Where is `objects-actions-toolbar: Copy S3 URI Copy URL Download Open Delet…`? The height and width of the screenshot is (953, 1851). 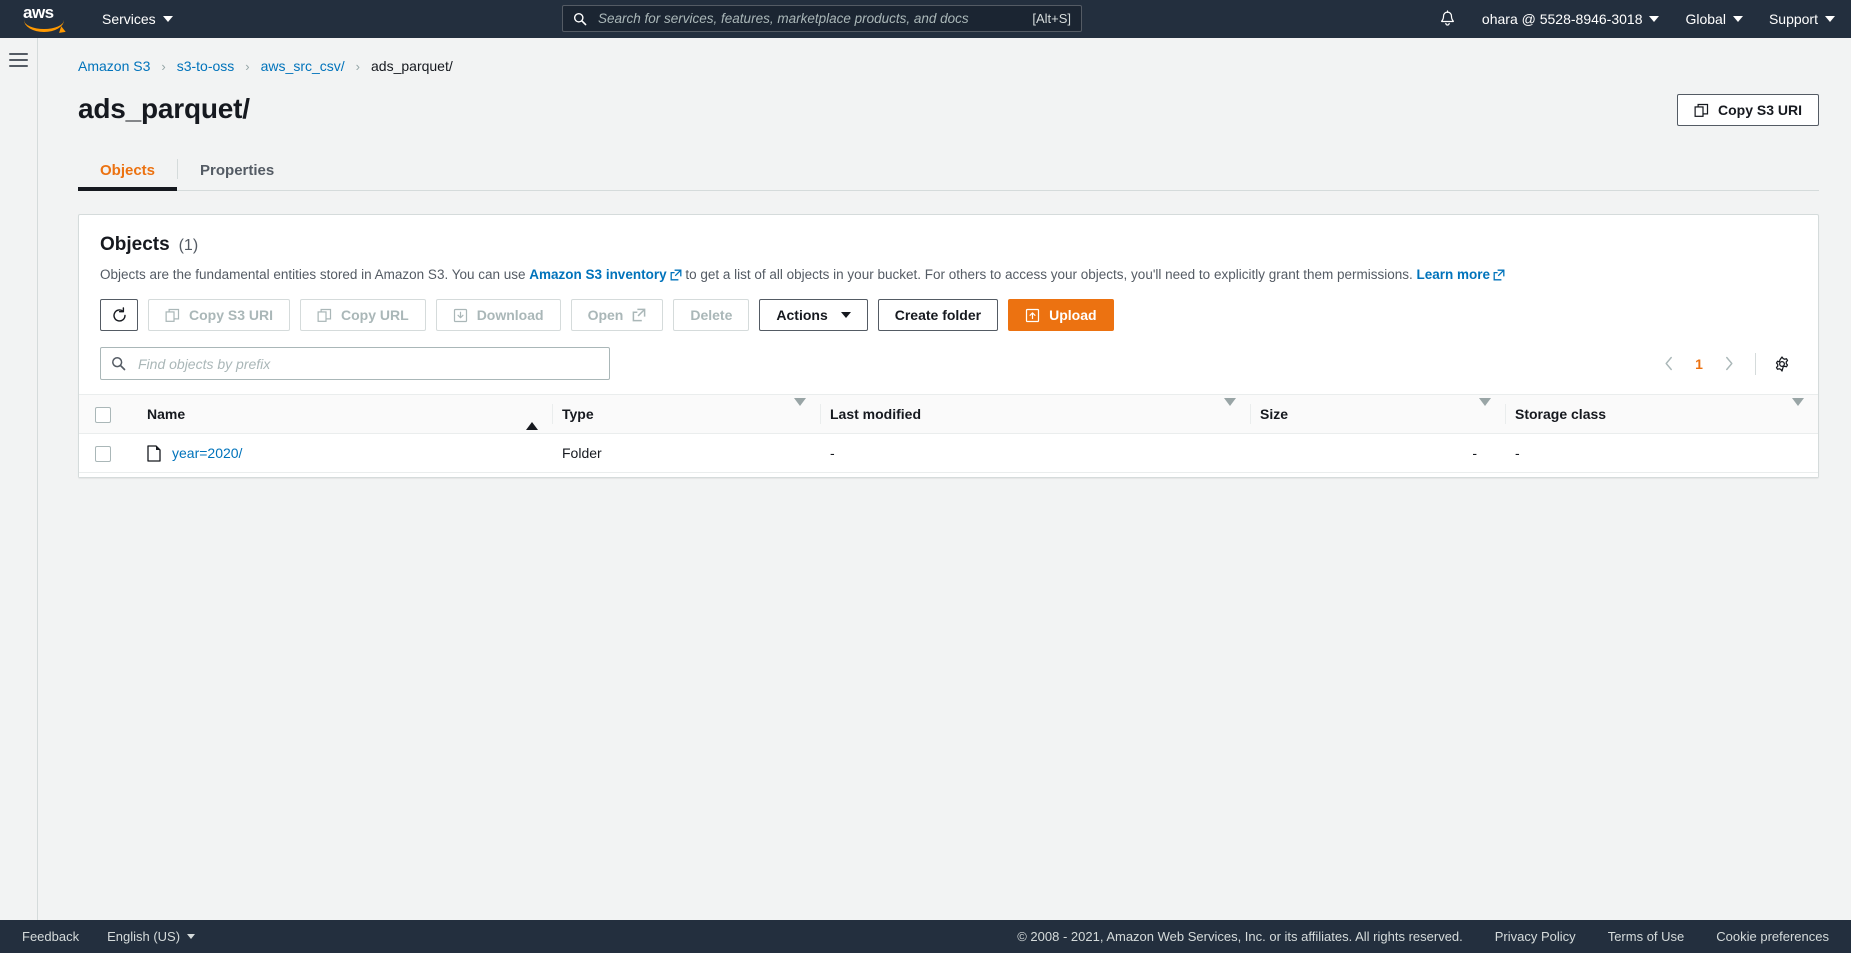 objects-actions-toolbar: Copy S3 URI Copy URL Download Open Delet… is located at coordinates (948, 307).